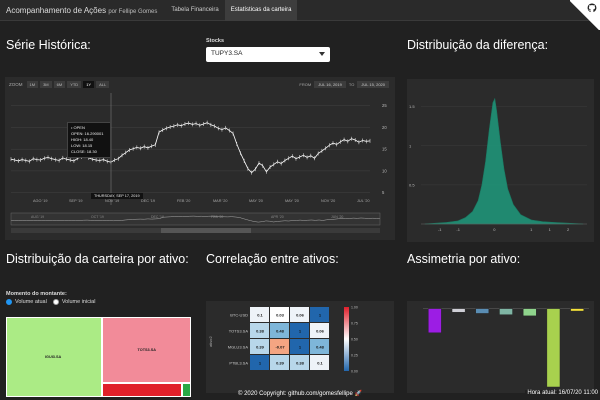  I want to click on tab-estatisticas: Estatísticas da carteira, so click(261, 10).